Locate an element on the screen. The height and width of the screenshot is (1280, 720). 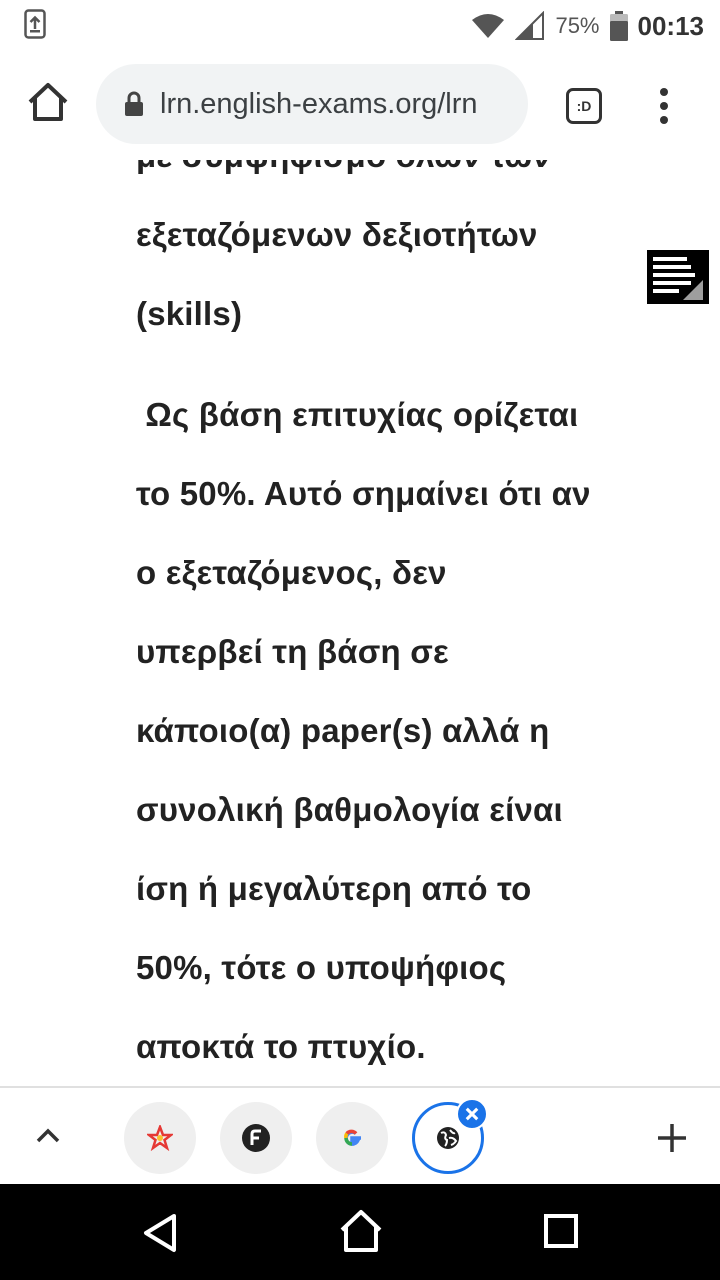
tab-switcher-button: :D is located at coordinates (584, 106).